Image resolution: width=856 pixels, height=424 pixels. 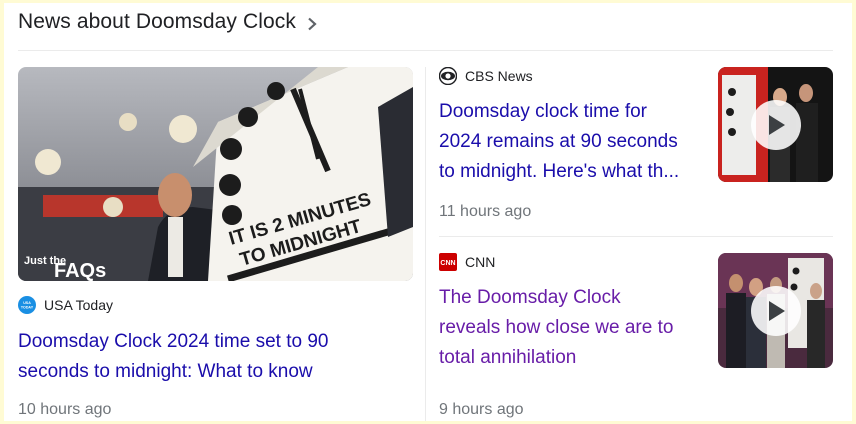 I want to click on side-story-2-thumbnail, so click(x=775, y=310).